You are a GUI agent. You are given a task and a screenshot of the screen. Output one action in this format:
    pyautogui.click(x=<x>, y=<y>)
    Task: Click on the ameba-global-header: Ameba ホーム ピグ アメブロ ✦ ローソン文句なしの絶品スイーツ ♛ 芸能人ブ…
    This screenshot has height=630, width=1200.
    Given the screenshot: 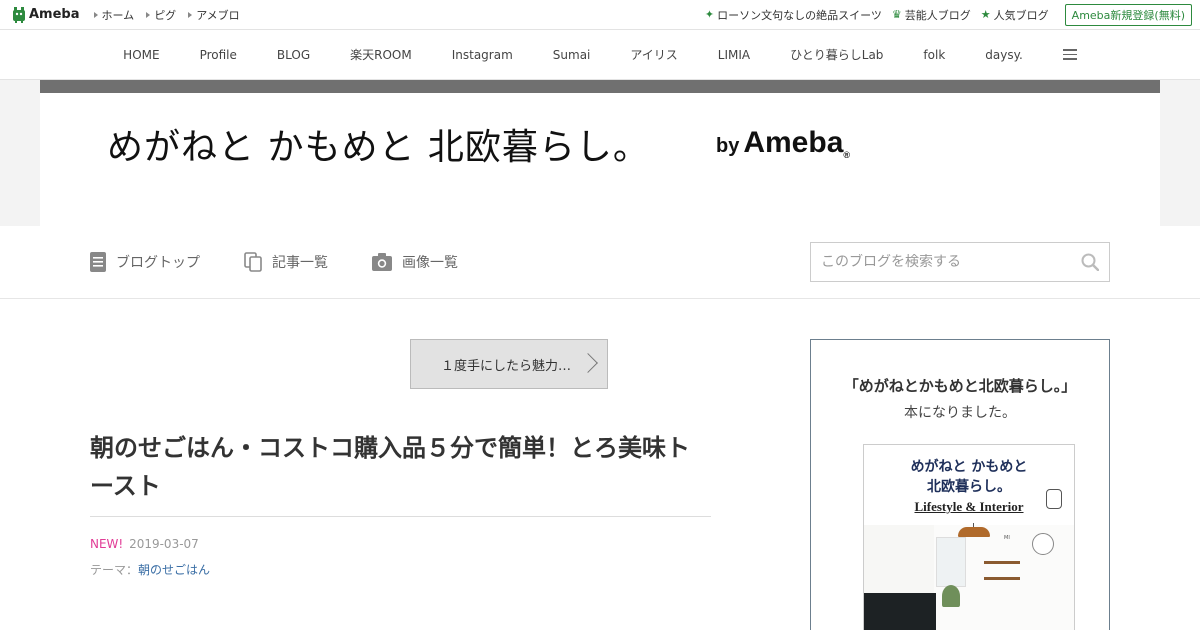 What is the action you would take?
    pyautogui.click(x=600, y=15)
    